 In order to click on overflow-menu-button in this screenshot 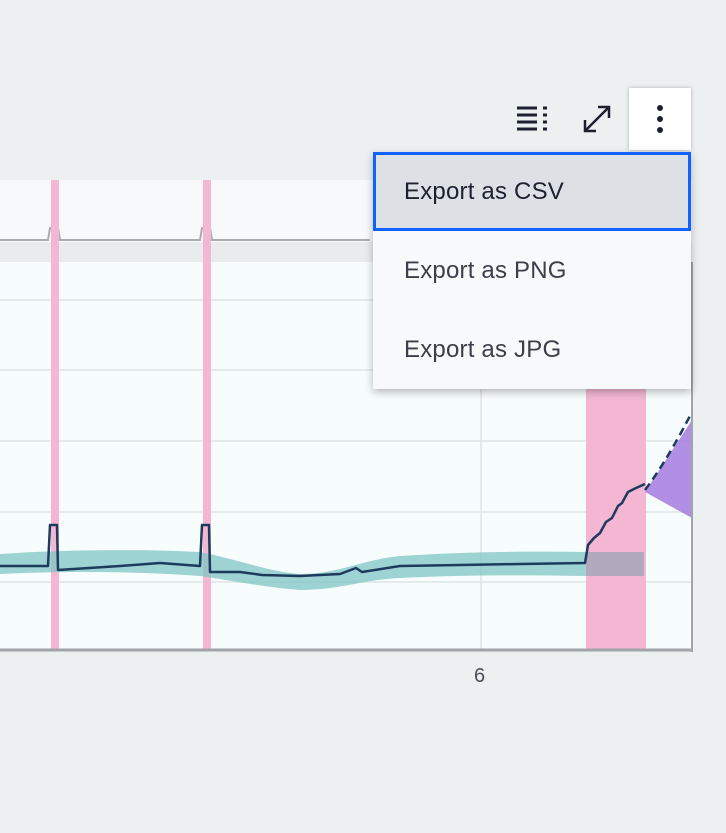, I will do `click(660, 119)`.